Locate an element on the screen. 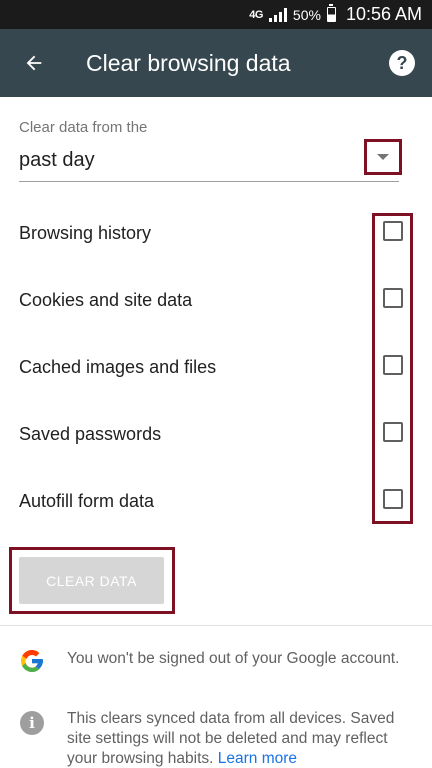 The width and height of the screenshot is (432, 768). option-label: Cookies and site data is located at coordinates (106, 300).